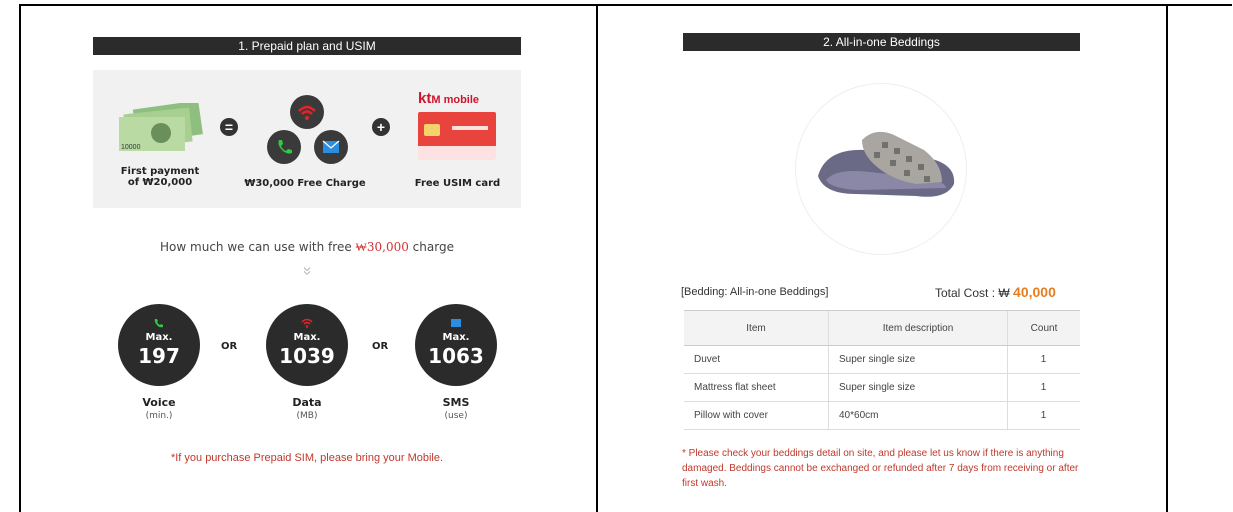 The width and height of the screenshot is (1233, 512). Describe the element at coordinates (307, 323) in the screenshot. I see `wifi-icon` at that location.